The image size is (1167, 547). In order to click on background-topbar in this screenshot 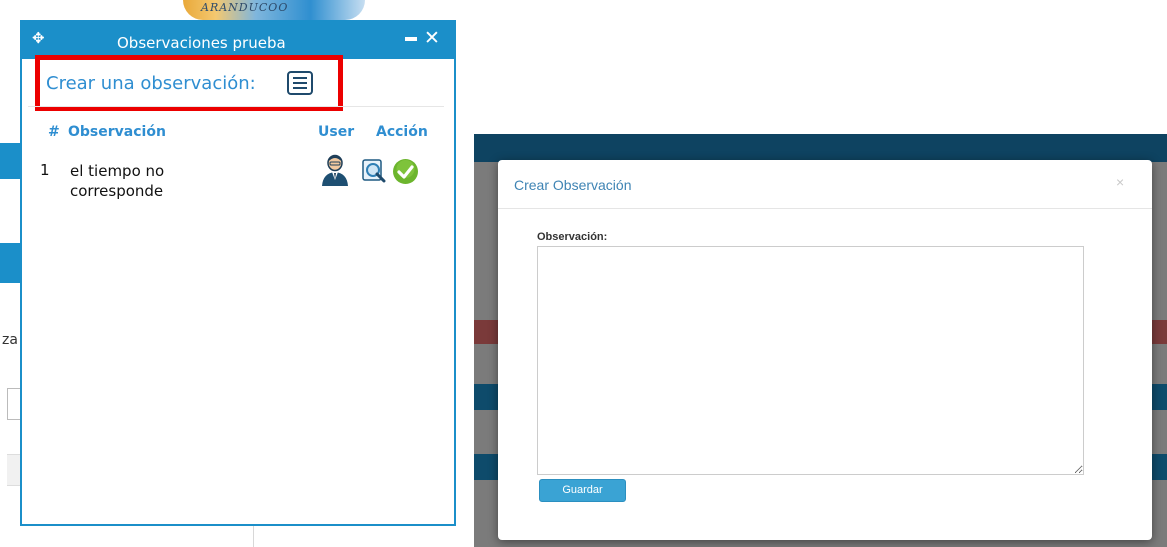, I will do `click(820, 148)`.